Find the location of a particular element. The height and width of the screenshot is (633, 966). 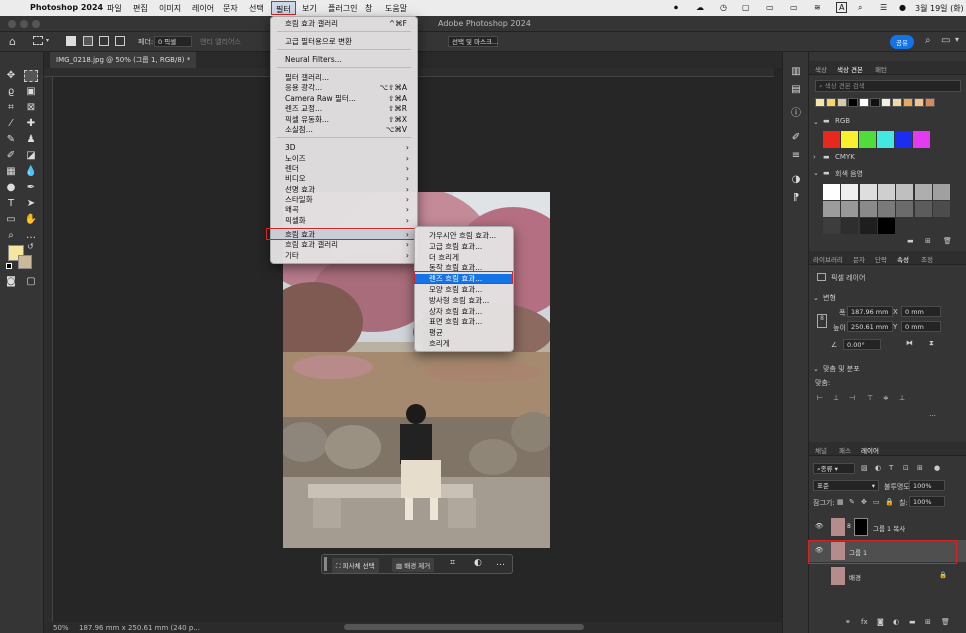

delete-layer-icon: 🗑 is located at coordinates (945, 622).